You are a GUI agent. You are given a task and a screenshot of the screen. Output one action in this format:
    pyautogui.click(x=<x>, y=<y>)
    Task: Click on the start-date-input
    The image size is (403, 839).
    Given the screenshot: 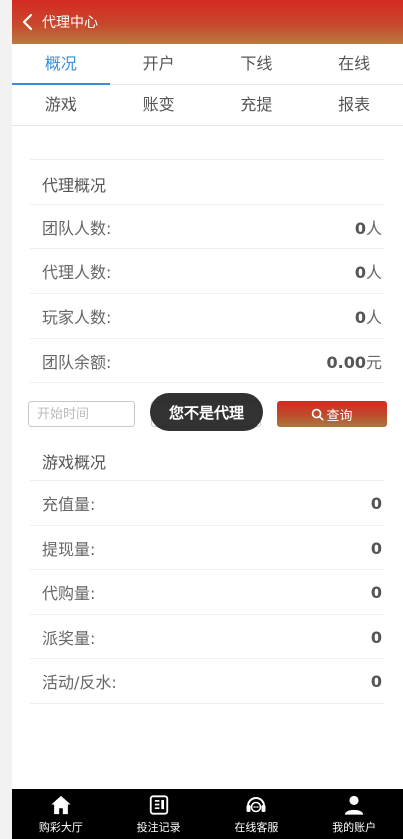 What is the action you would take?
    pyautogui.click(x=81, y=414)
    